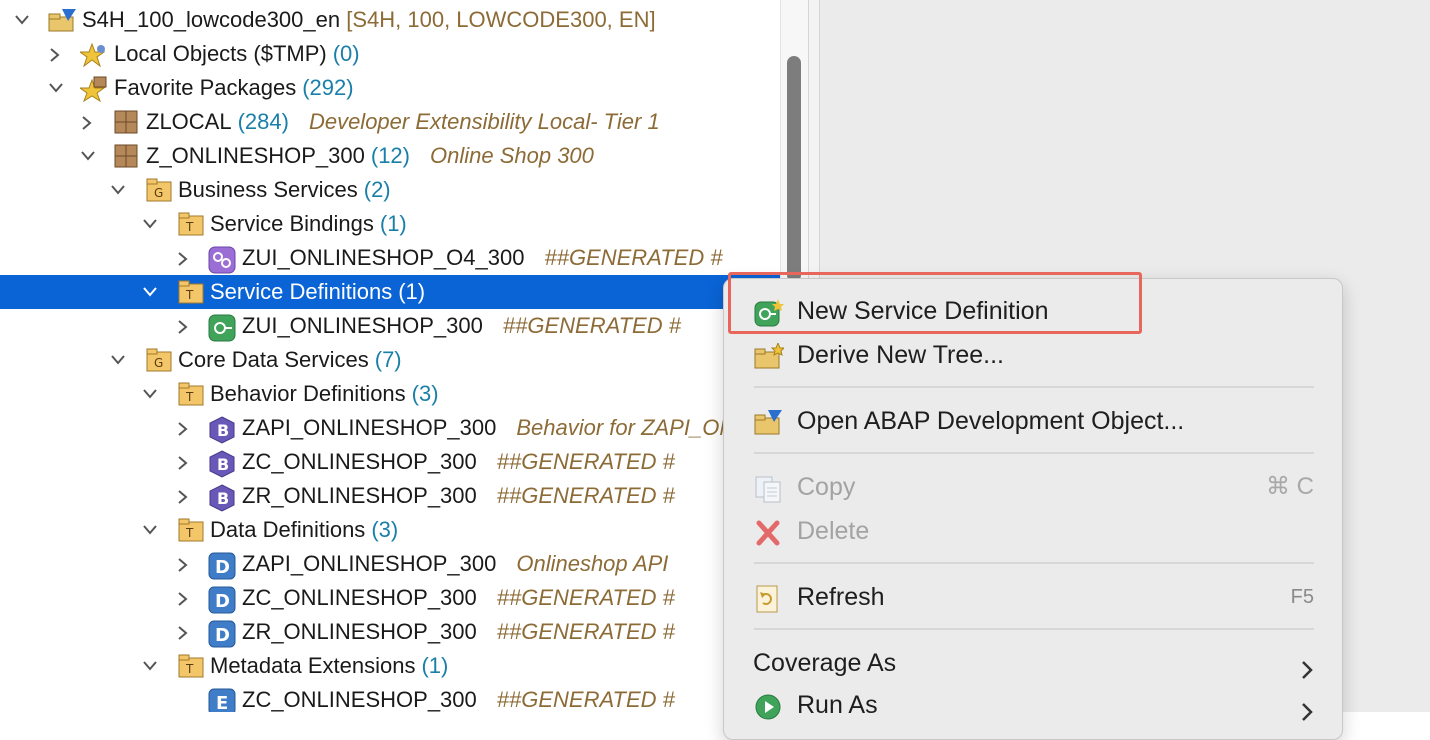 This screenshot has width=1430, height=740. What do you see at coordinates (189, 533) in the screenshot?
I see `svg-text: T` at bounding box center [189, 533].